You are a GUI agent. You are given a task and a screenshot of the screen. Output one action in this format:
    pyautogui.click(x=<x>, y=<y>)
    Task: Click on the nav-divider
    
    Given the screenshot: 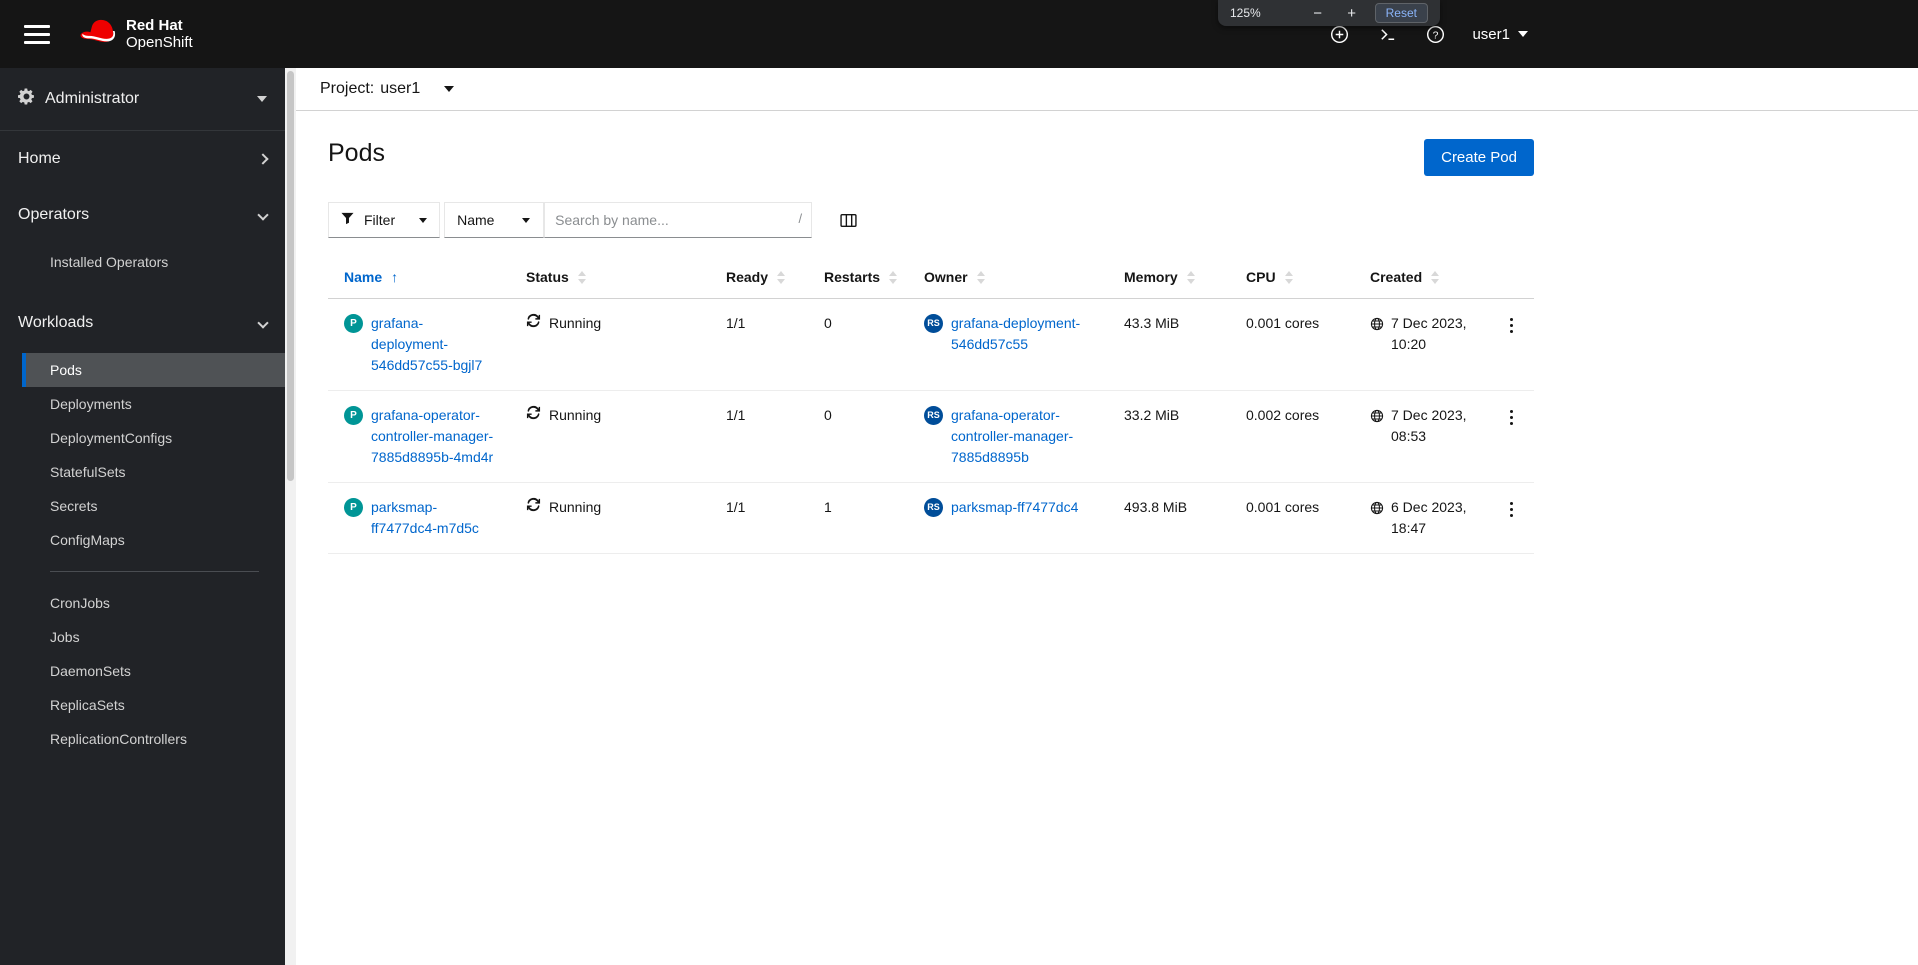 What is the action you would take?
    pyautogui.click(x=154, y=571)
    